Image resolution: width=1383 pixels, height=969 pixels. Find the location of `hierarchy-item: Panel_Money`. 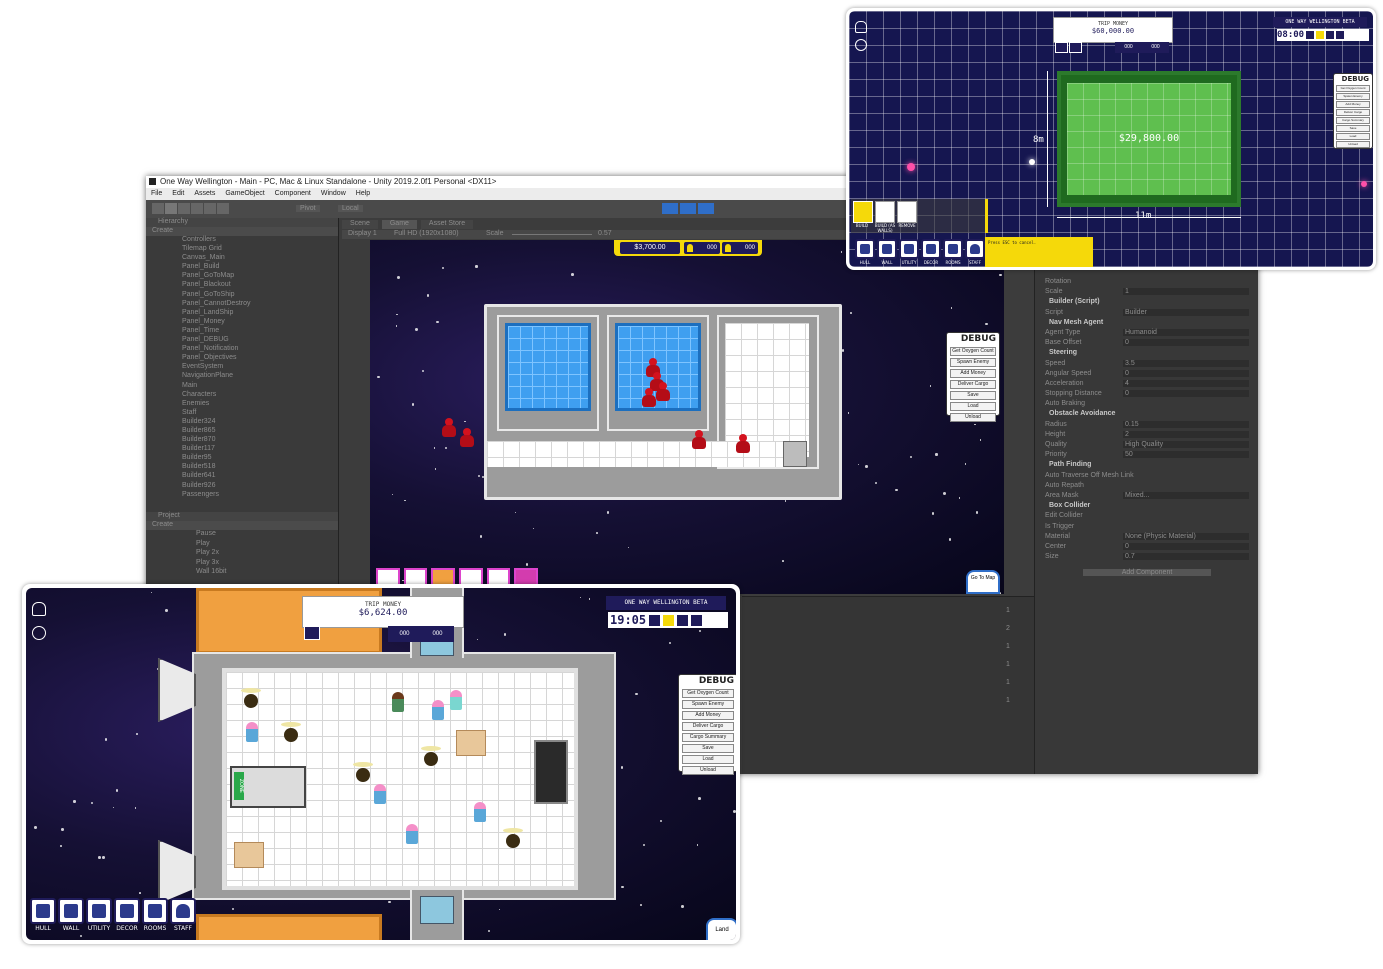

hierarchy-item: Panel_Money is located at coordinates (260, 322).